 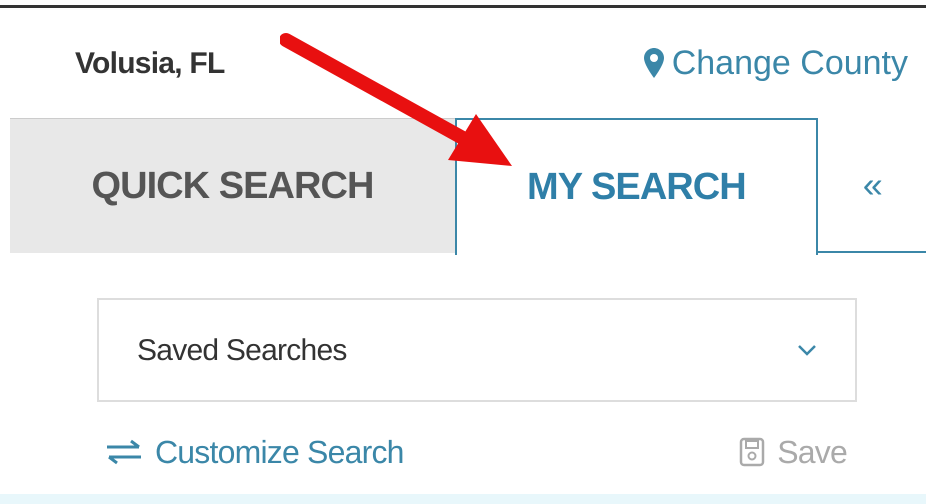 What do you see at coordinates (776, 63) in the screenshot?
I see `change-county-link: Change County` at bounding box center [776, 63].